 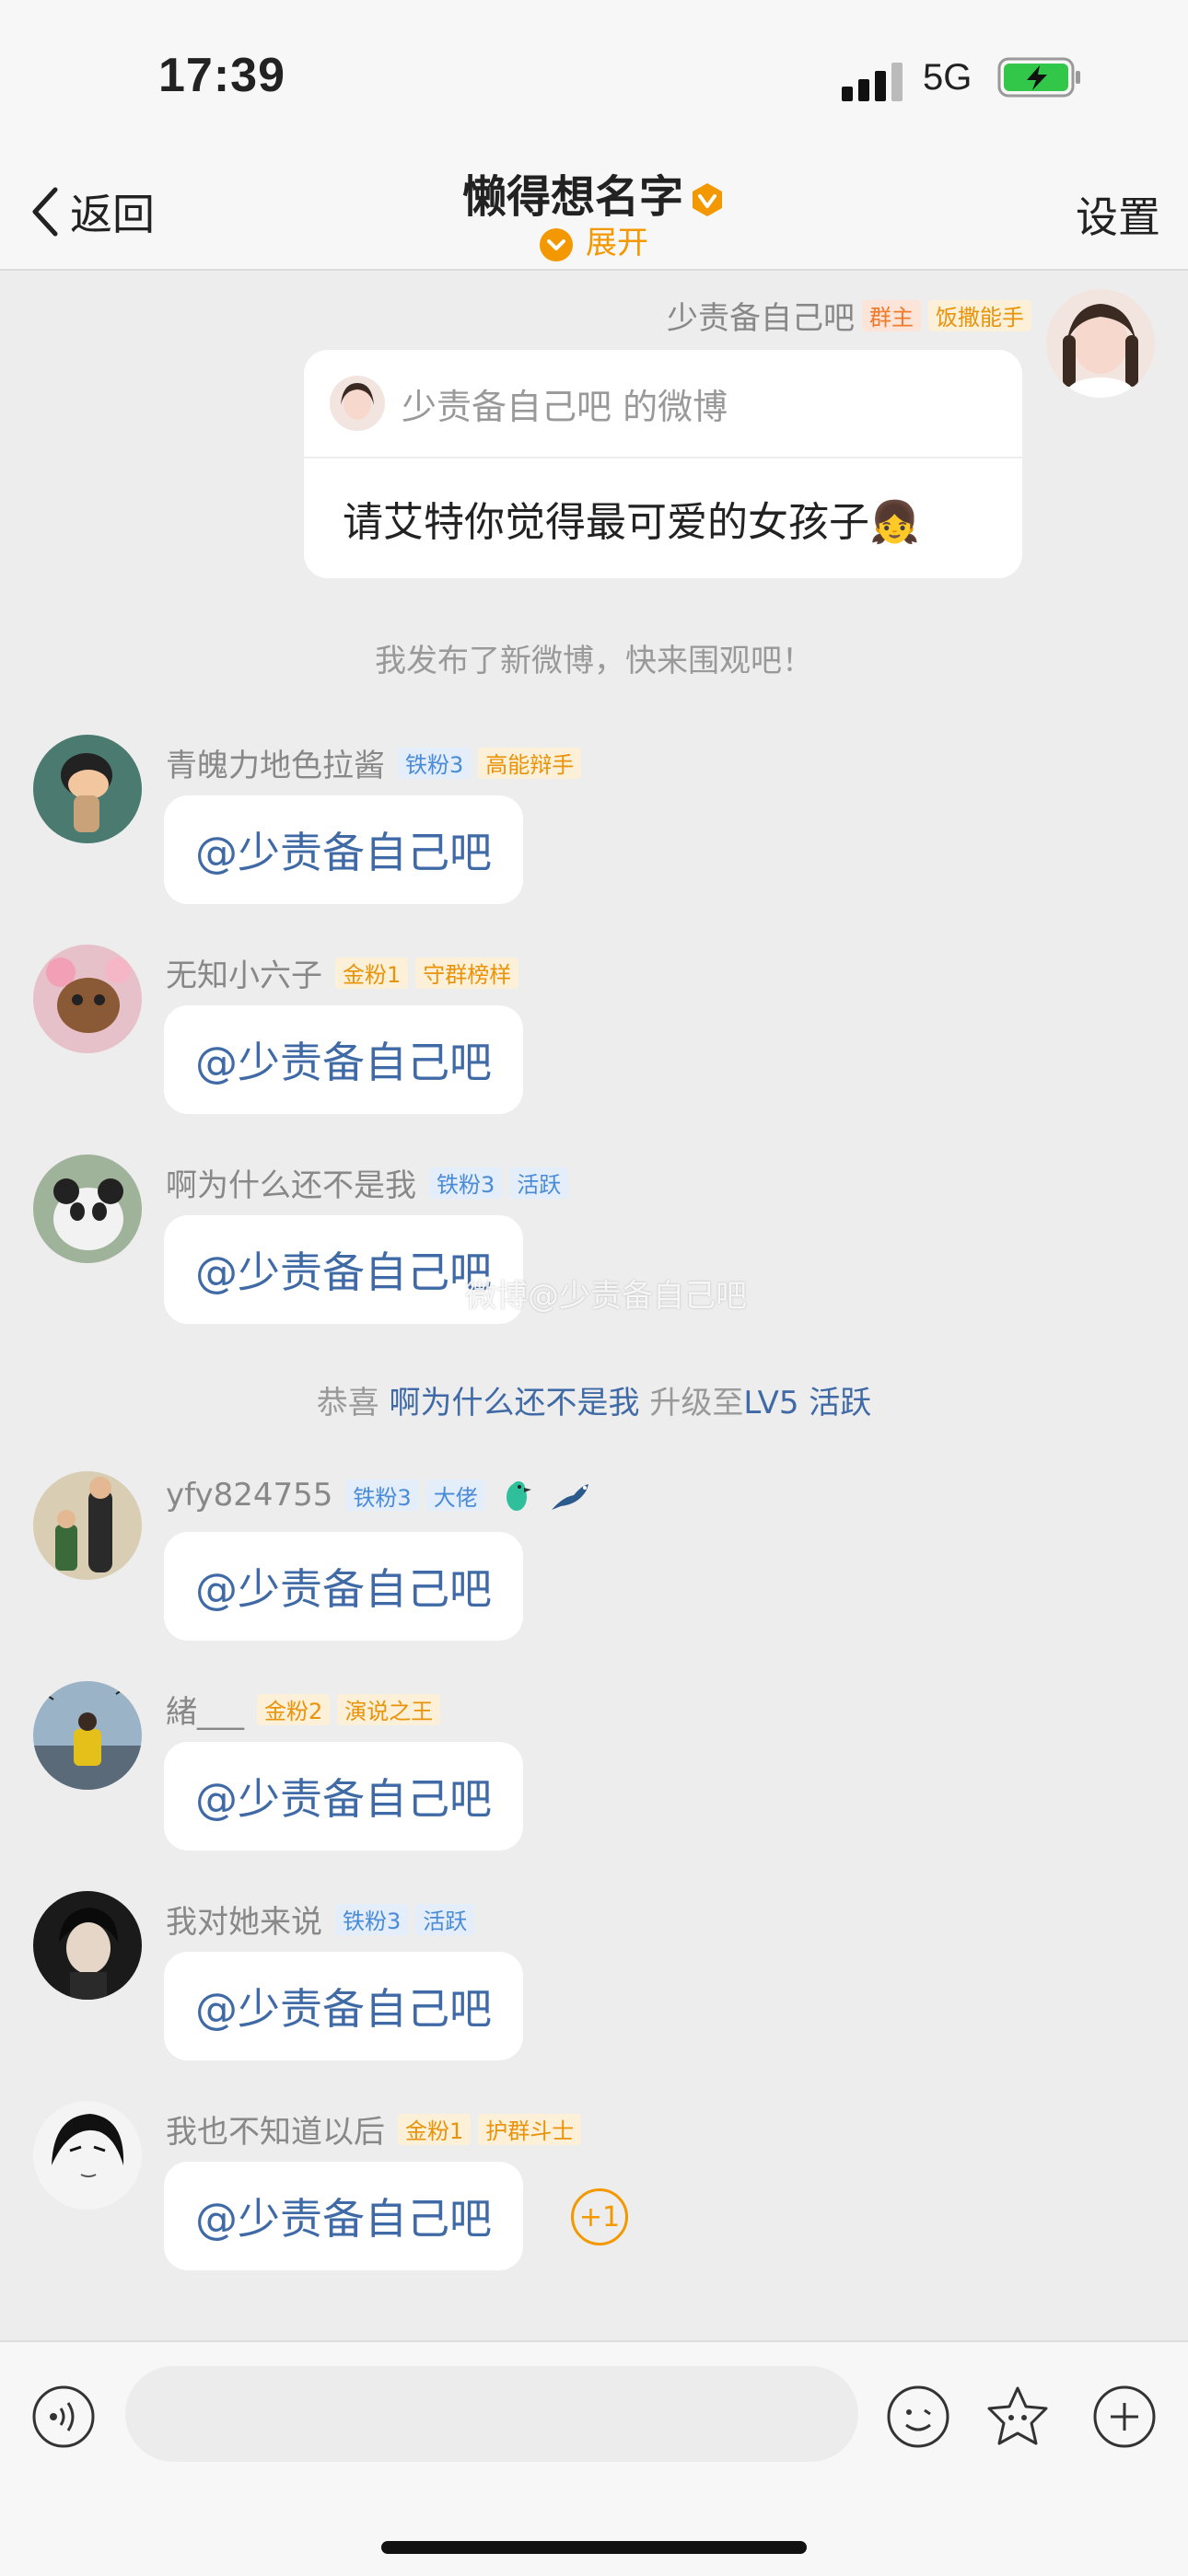 What do you see at coordinates (631, 522) in the screenshot?
I see `card-body: 请艾特你觉得最可爱的女孩子👧` at bounding box center [631, 522].